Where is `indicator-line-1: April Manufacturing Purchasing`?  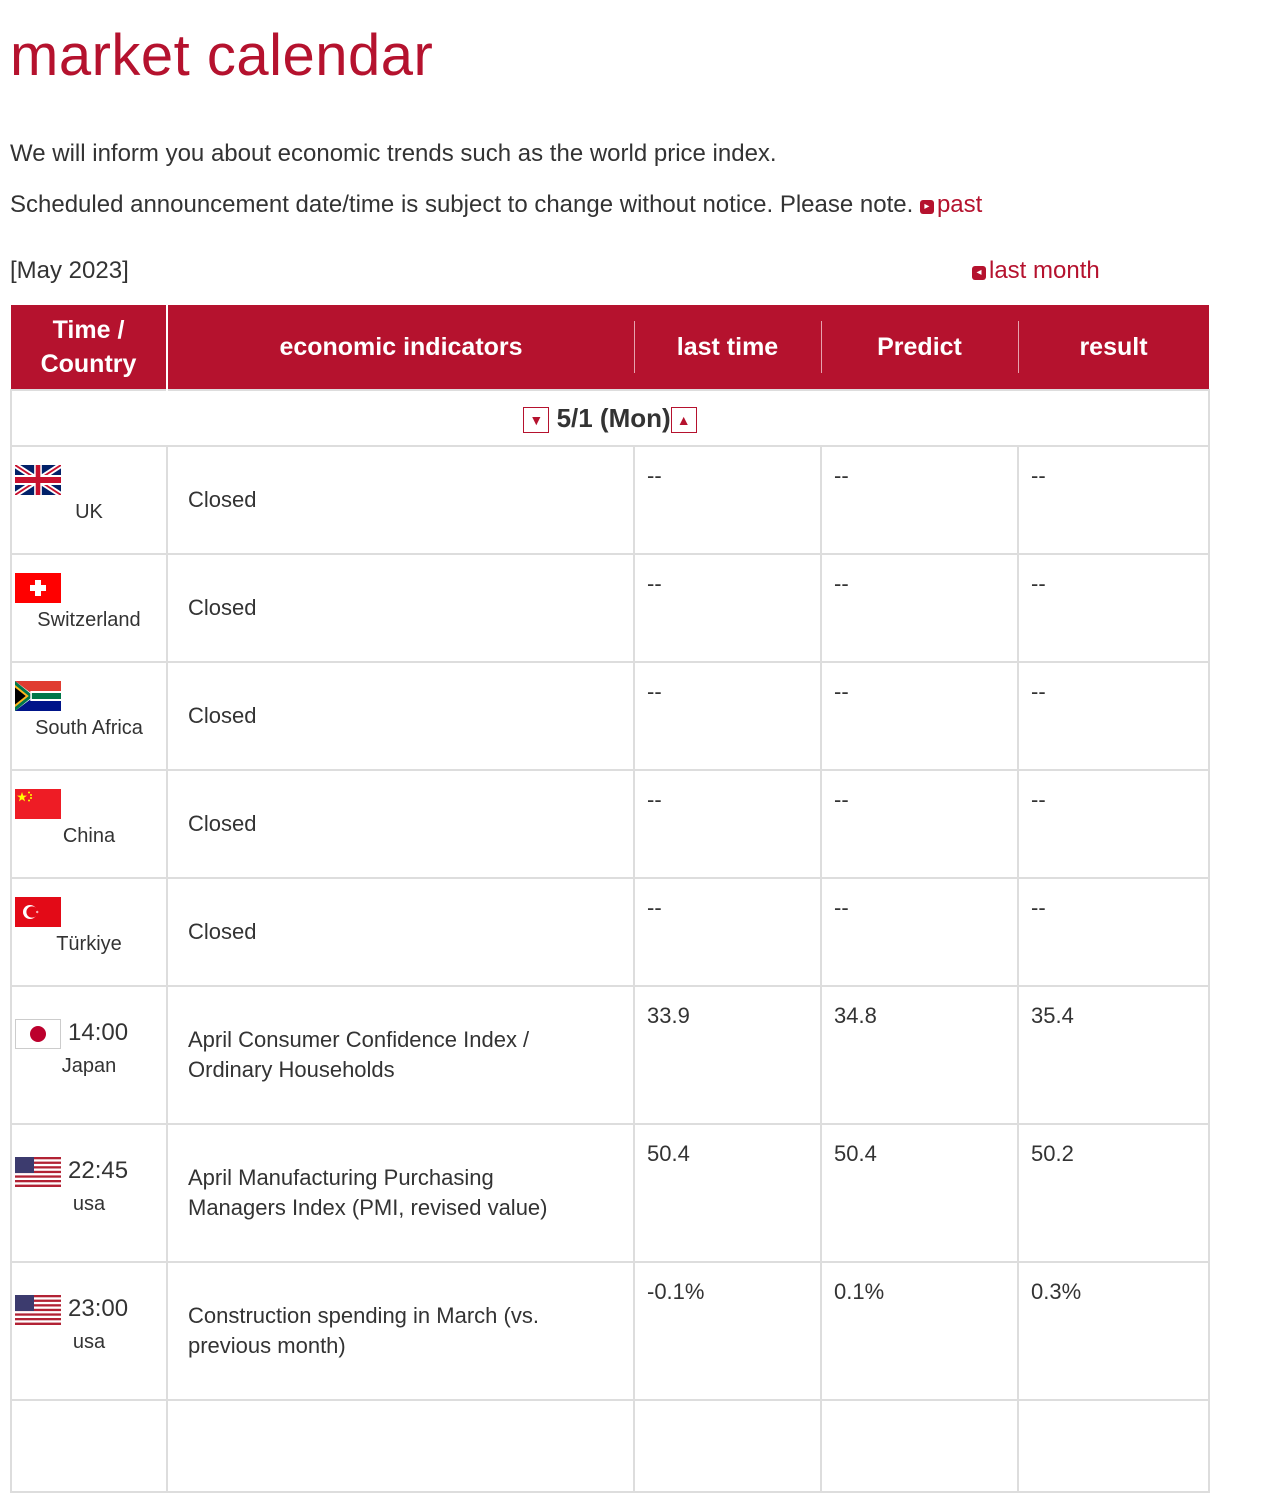
indicator-line-1: April Manufacturing Purchasing is located at coordinates (341, 1177).